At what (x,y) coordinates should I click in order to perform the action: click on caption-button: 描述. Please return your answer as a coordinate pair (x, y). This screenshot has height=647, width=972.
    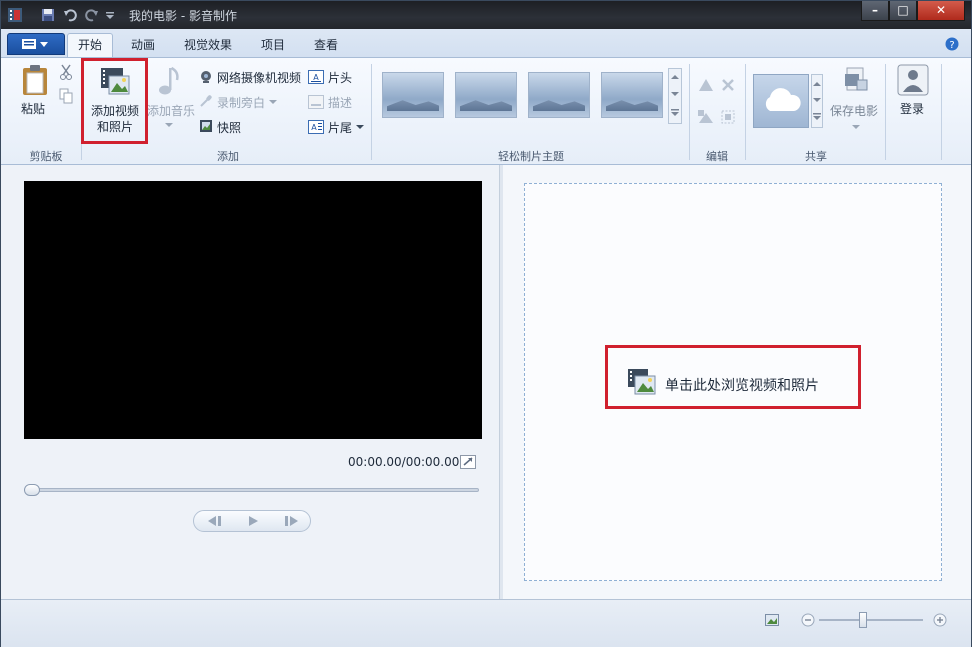
    Looking at the image, I should click on (340, 102).